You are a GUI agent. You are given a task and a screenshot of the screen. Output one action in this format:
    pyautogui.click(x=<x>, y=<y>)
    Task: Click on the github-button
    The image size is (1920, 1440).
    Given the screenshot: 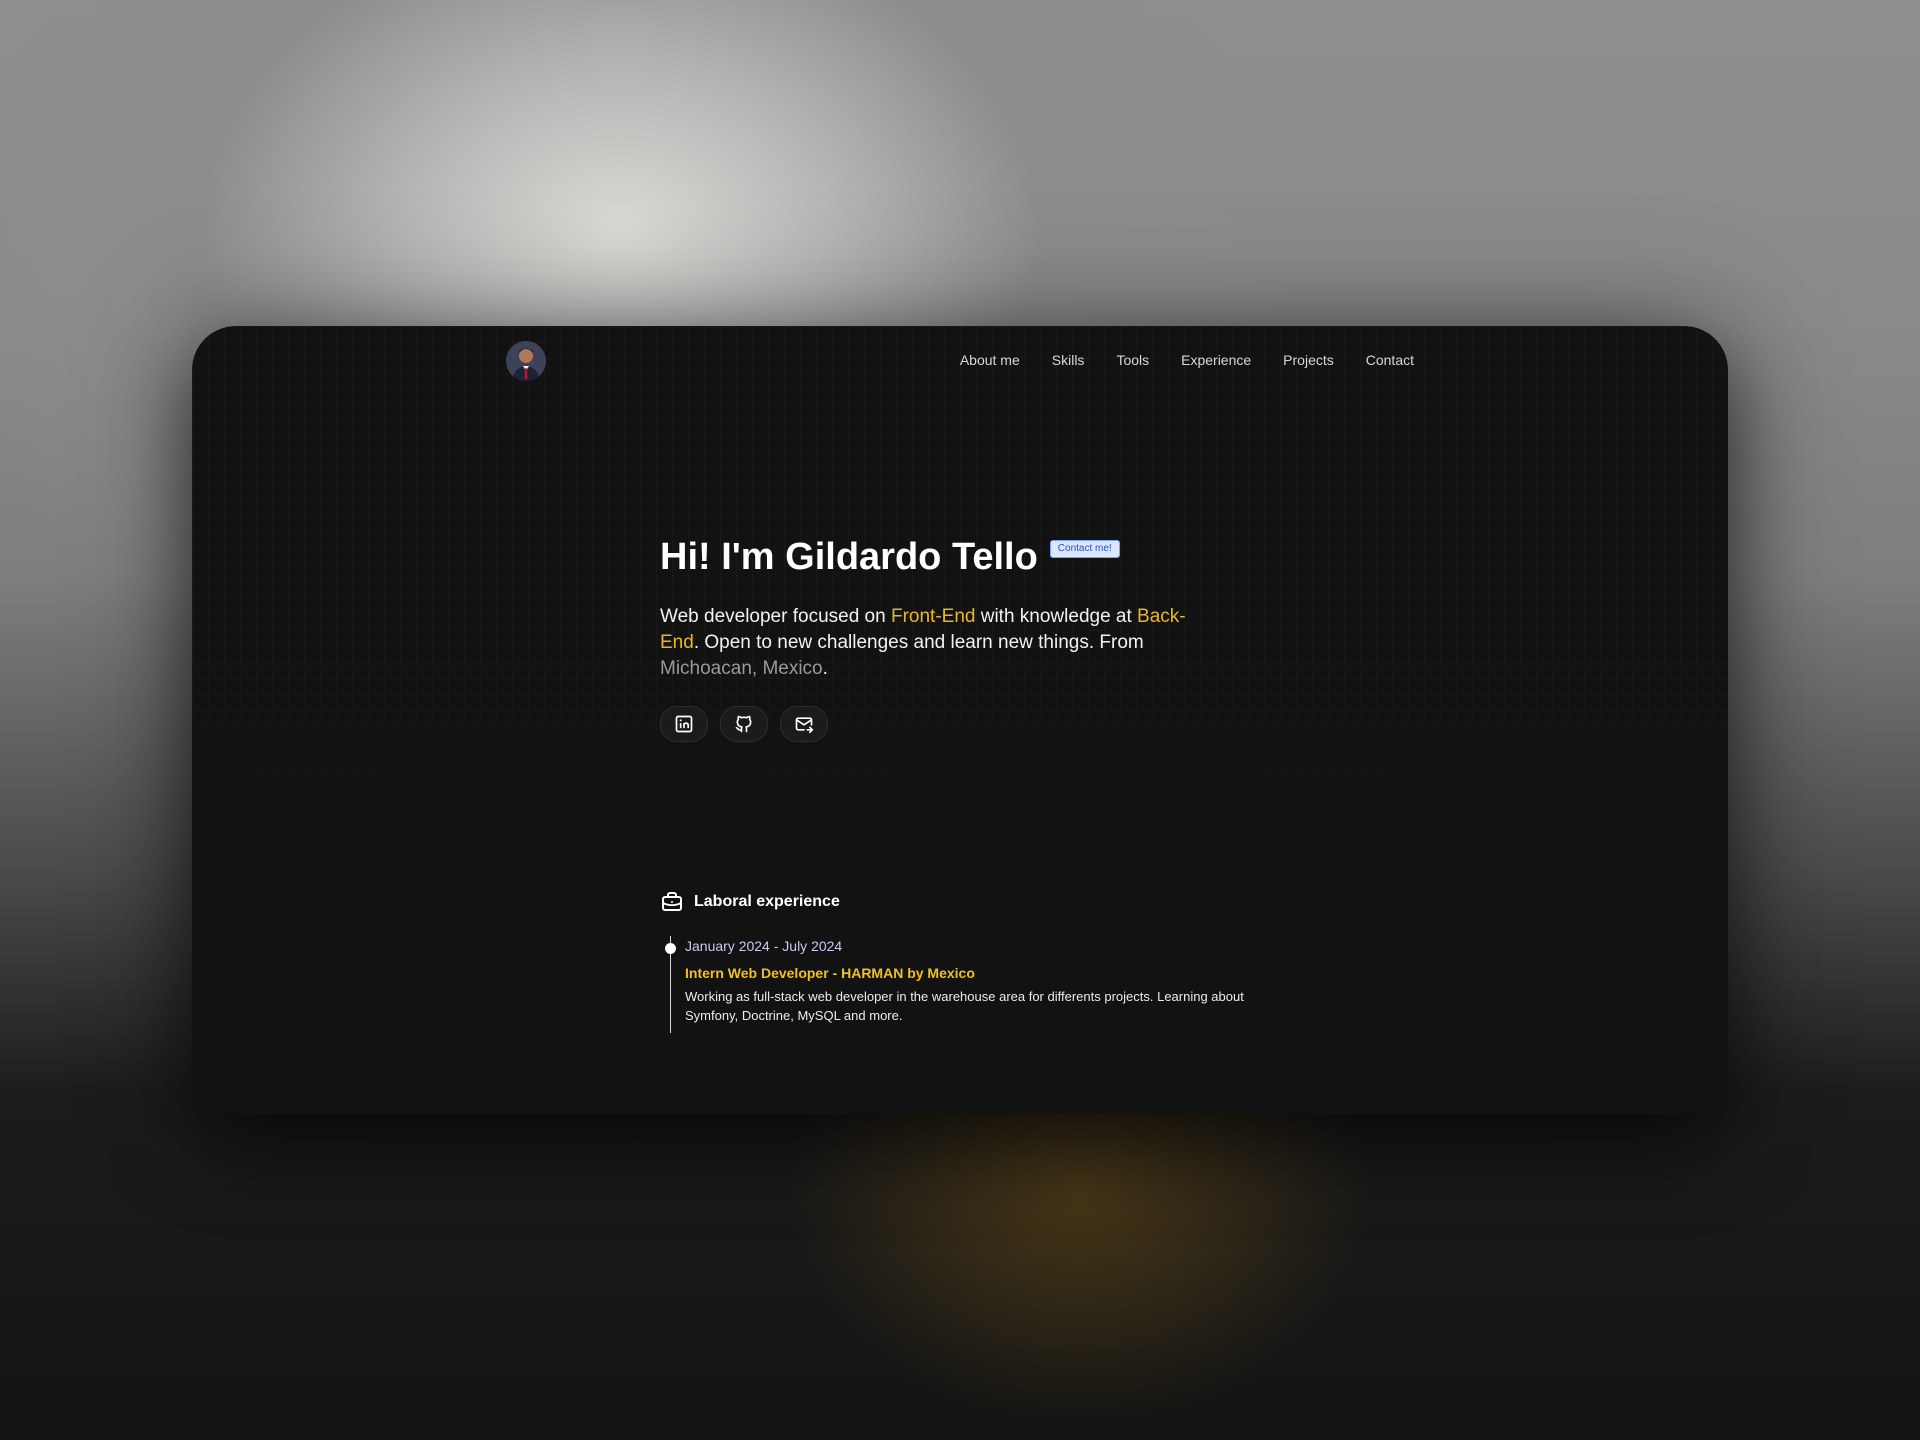 What is the action you would take?
    pyautogui.click(x=744, y=724)
    